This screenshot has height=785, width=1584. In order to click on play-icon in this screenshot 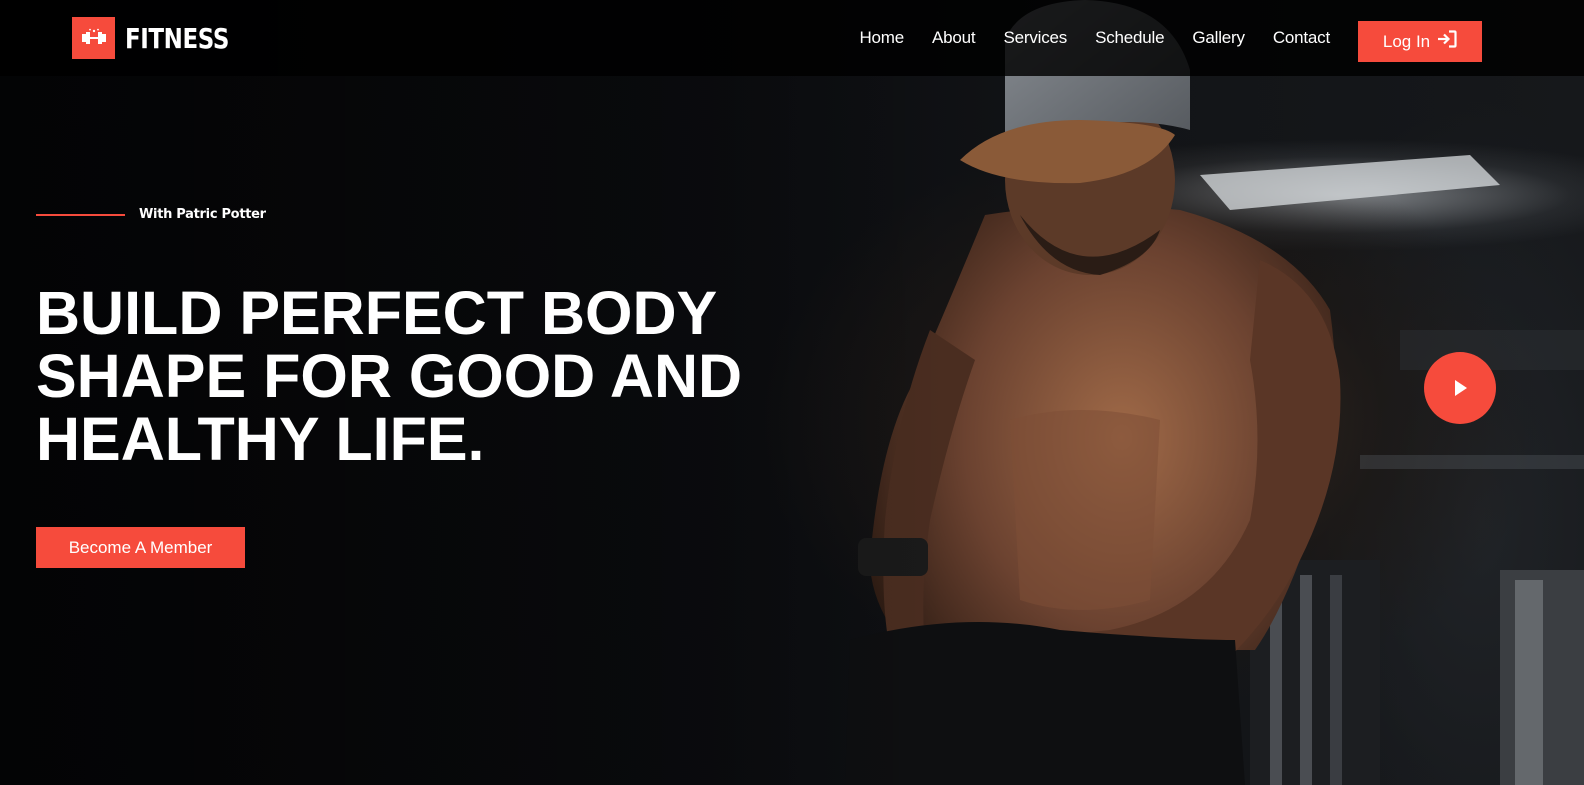, I will do `click(1461, 388)`.